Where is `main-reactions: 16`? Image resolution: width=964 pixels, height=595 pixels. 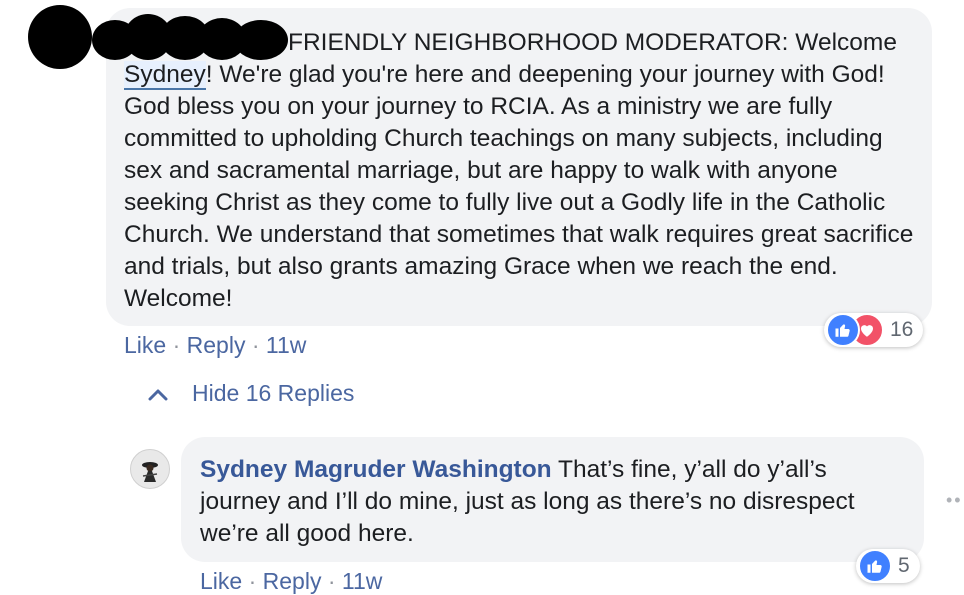
main-reactions: 16 is located at coordinates (874, 330).